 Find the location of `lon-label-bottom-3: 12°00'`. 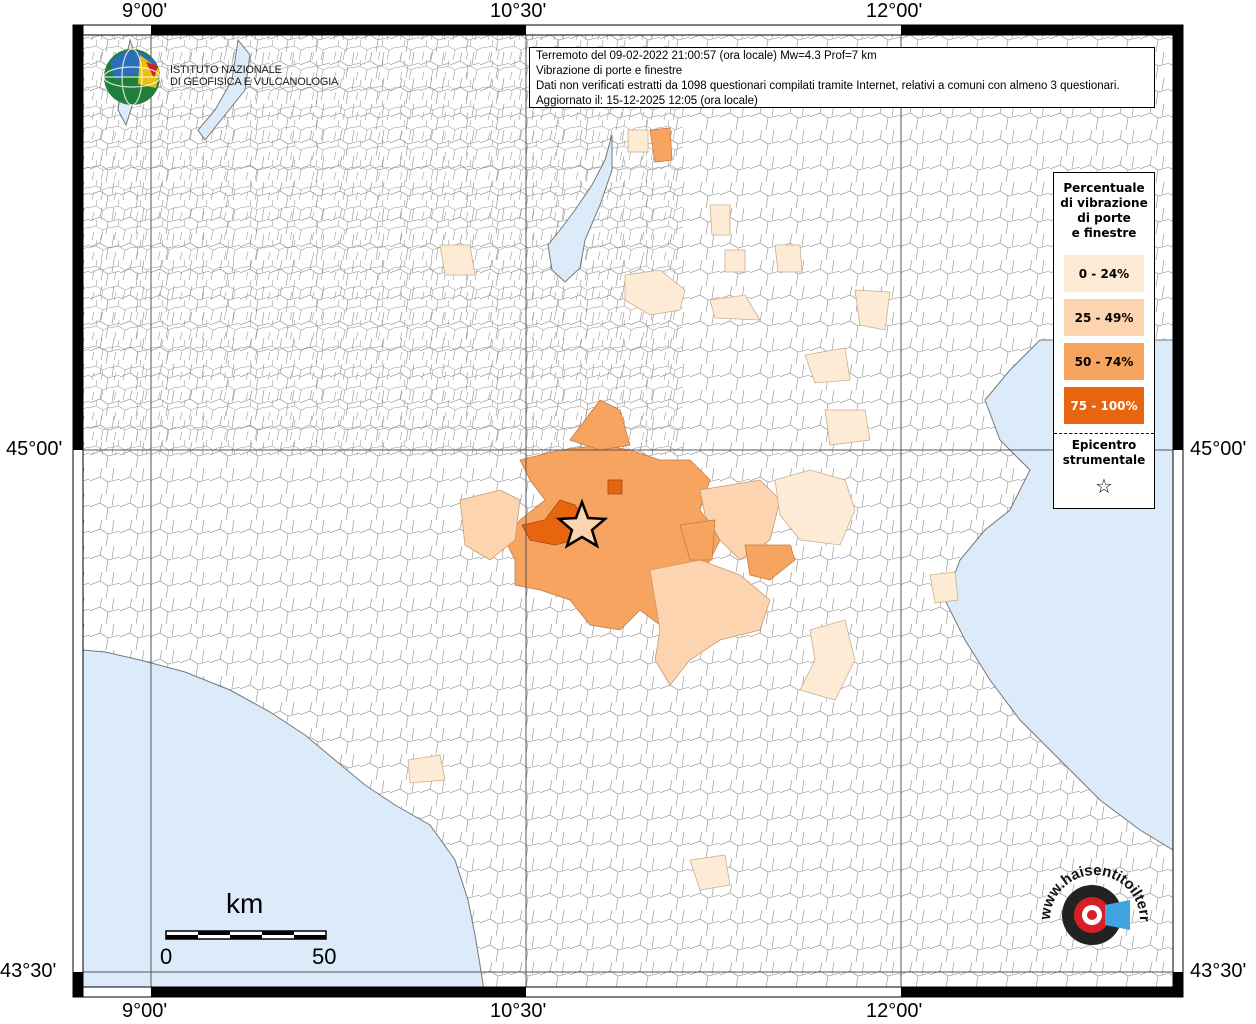

lon-label-bottom-3: 12°00' is located at coordinates (894, 1011).